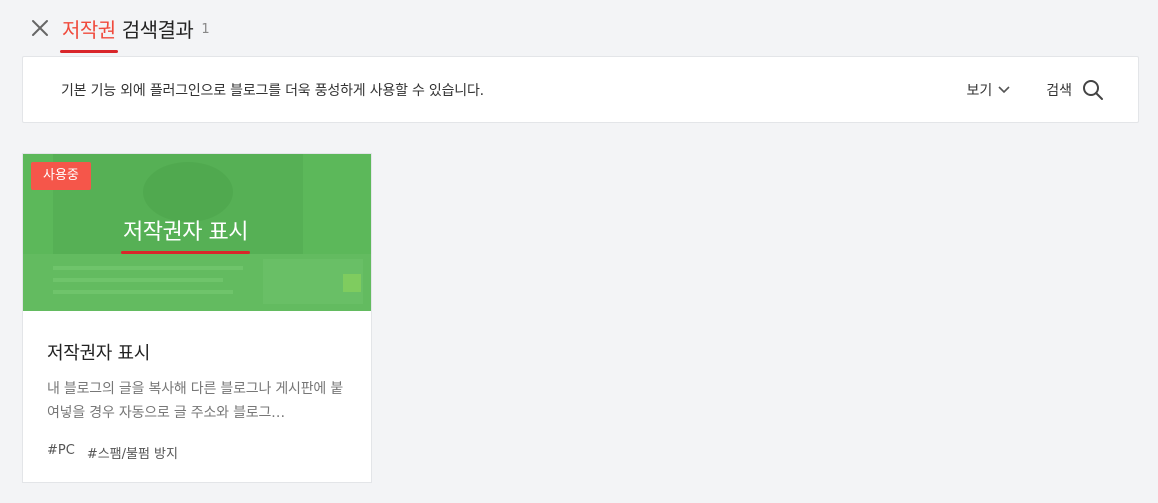  What do you see at coordinates (1004, 89) in the screenshot?
I see `chevron-down-icon` at bounding box center [1004, 89].